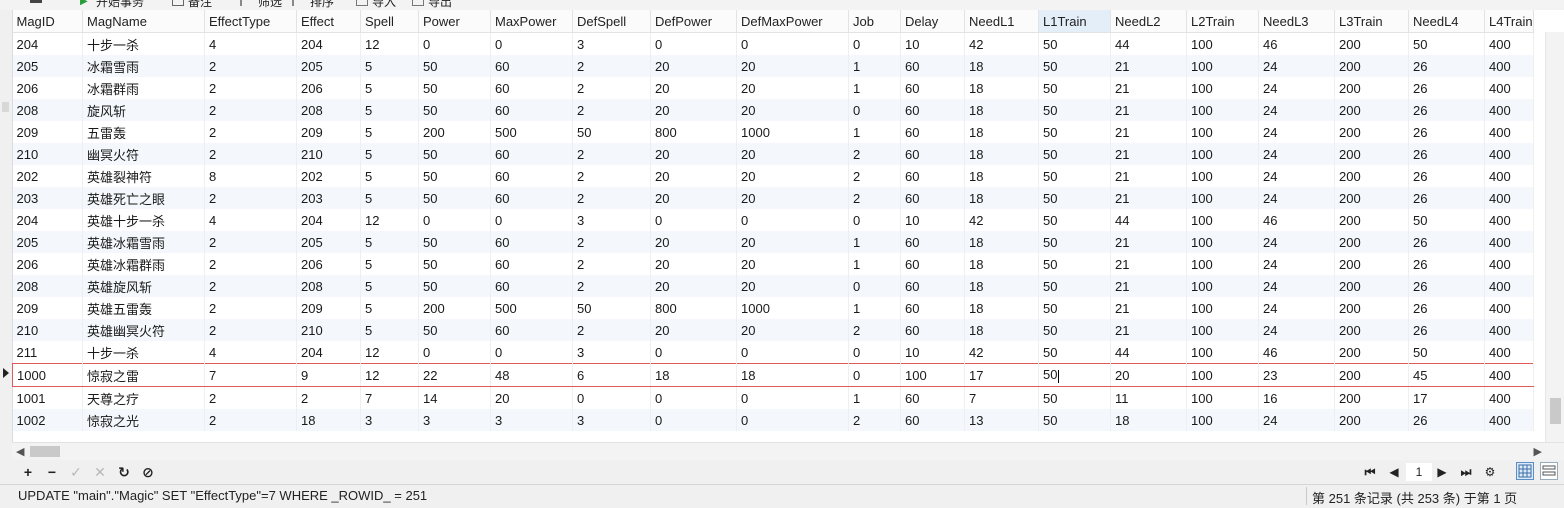  I want to click on cell-defspell: 0, so click(611, 397).